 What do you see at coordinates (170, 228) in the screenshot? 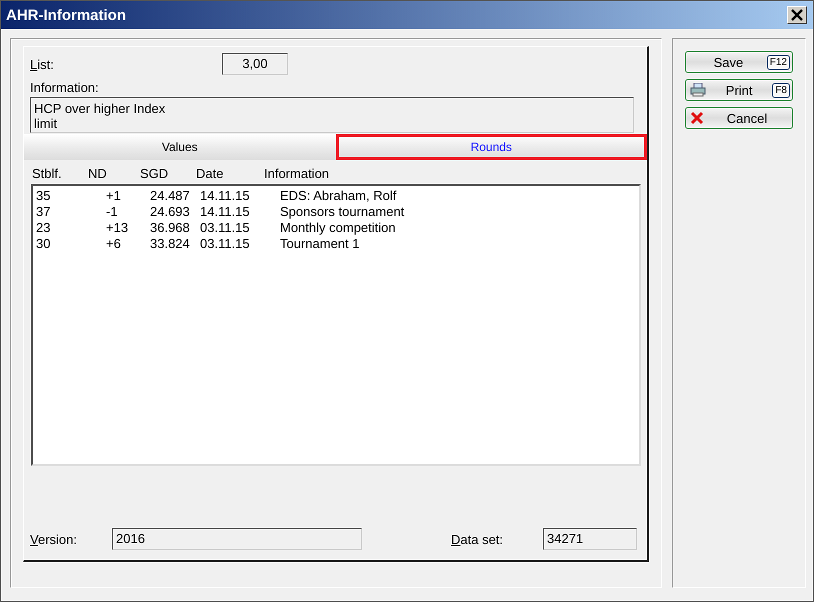
I see `table-cell-text: 36.968` at bounding box center [170, 228].